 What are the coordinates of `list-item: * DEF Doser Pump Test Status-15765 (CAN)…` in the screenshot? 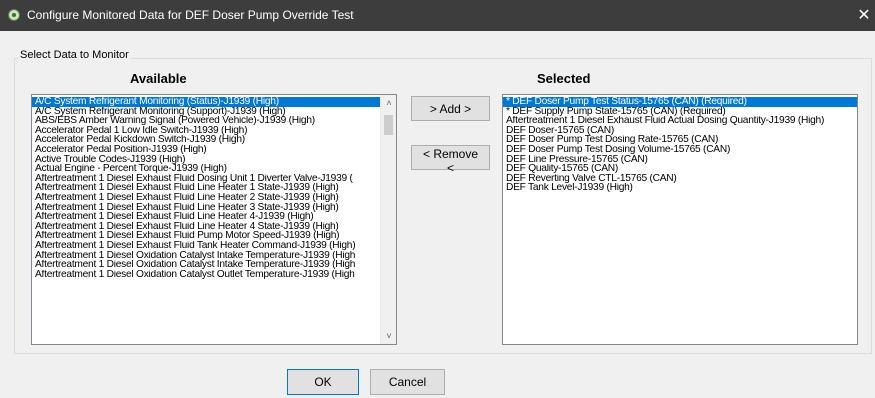 It's located at (680, 102).